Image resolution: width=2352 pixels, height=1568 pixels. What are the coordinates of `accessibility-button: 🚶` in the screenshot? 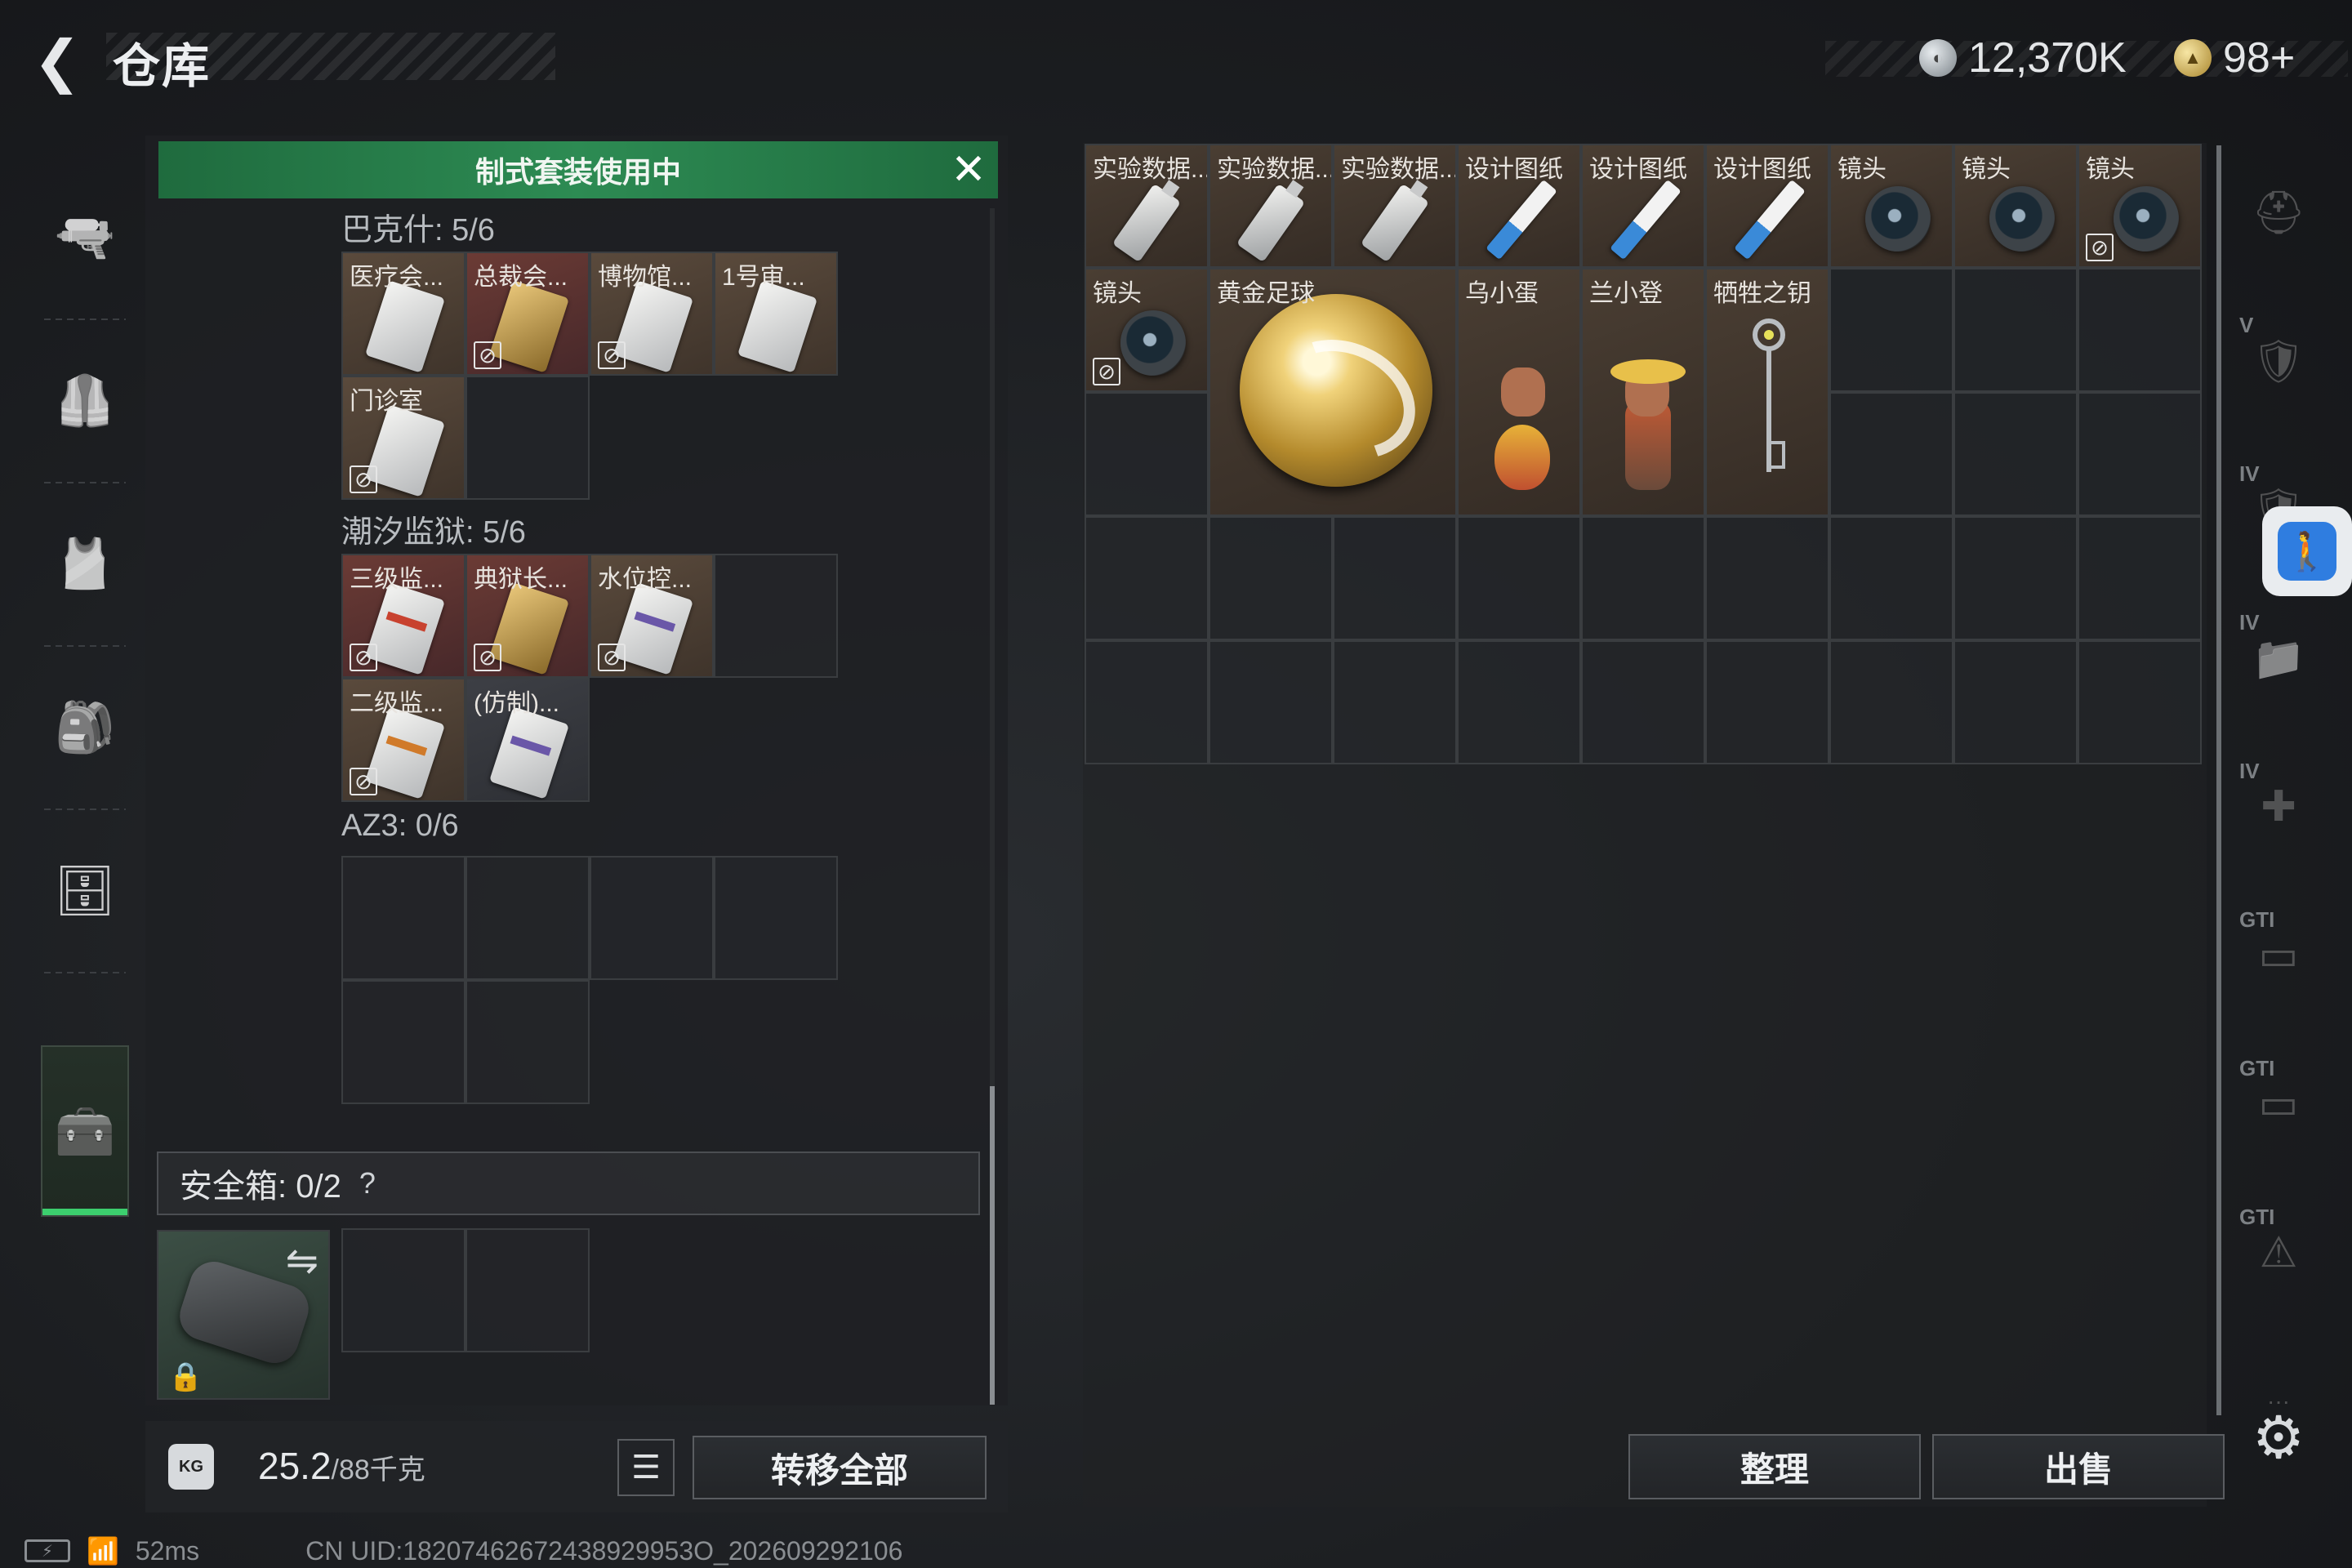 It's located at (2307, 551).